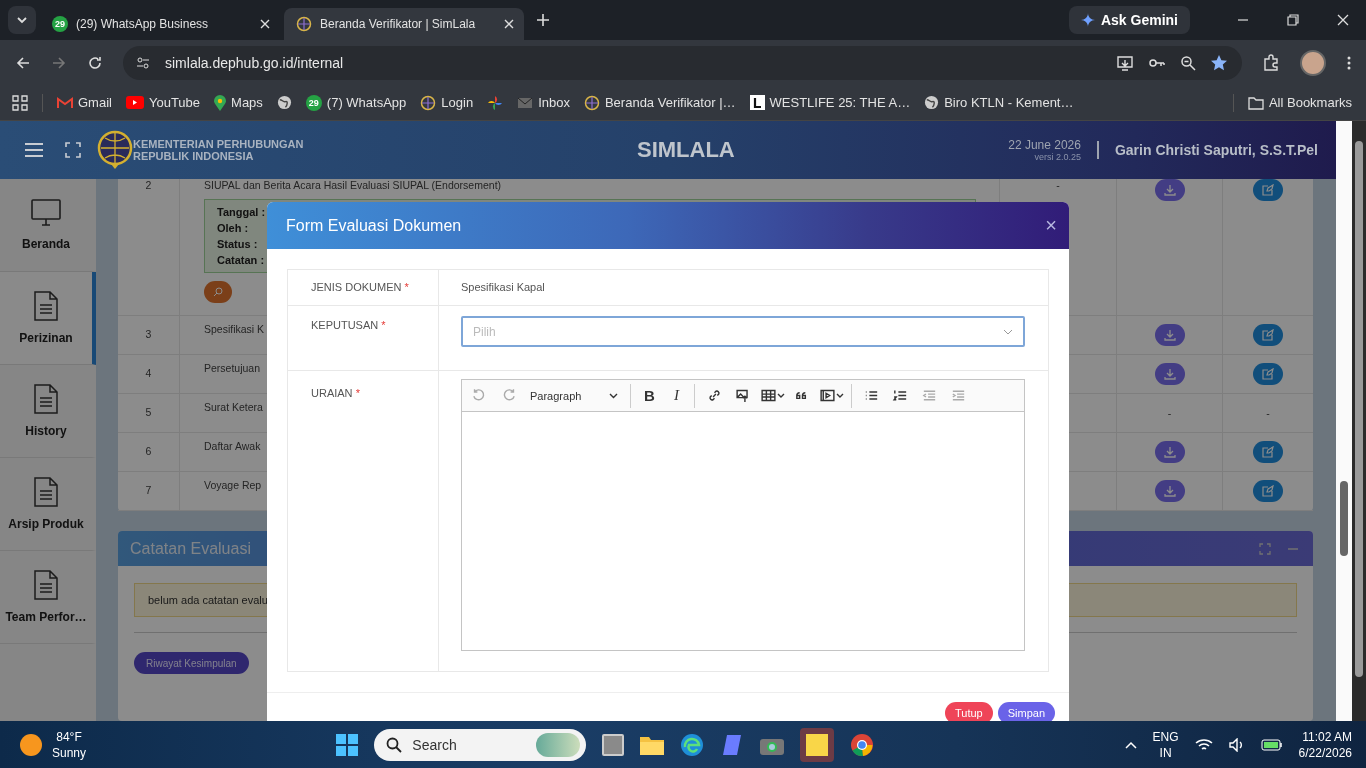 Image resolution: width=1366 pixels, height=768 pixels. Describe the element at coordinates (757, 102) in the screenshot. I see `letter-icon` at that location.